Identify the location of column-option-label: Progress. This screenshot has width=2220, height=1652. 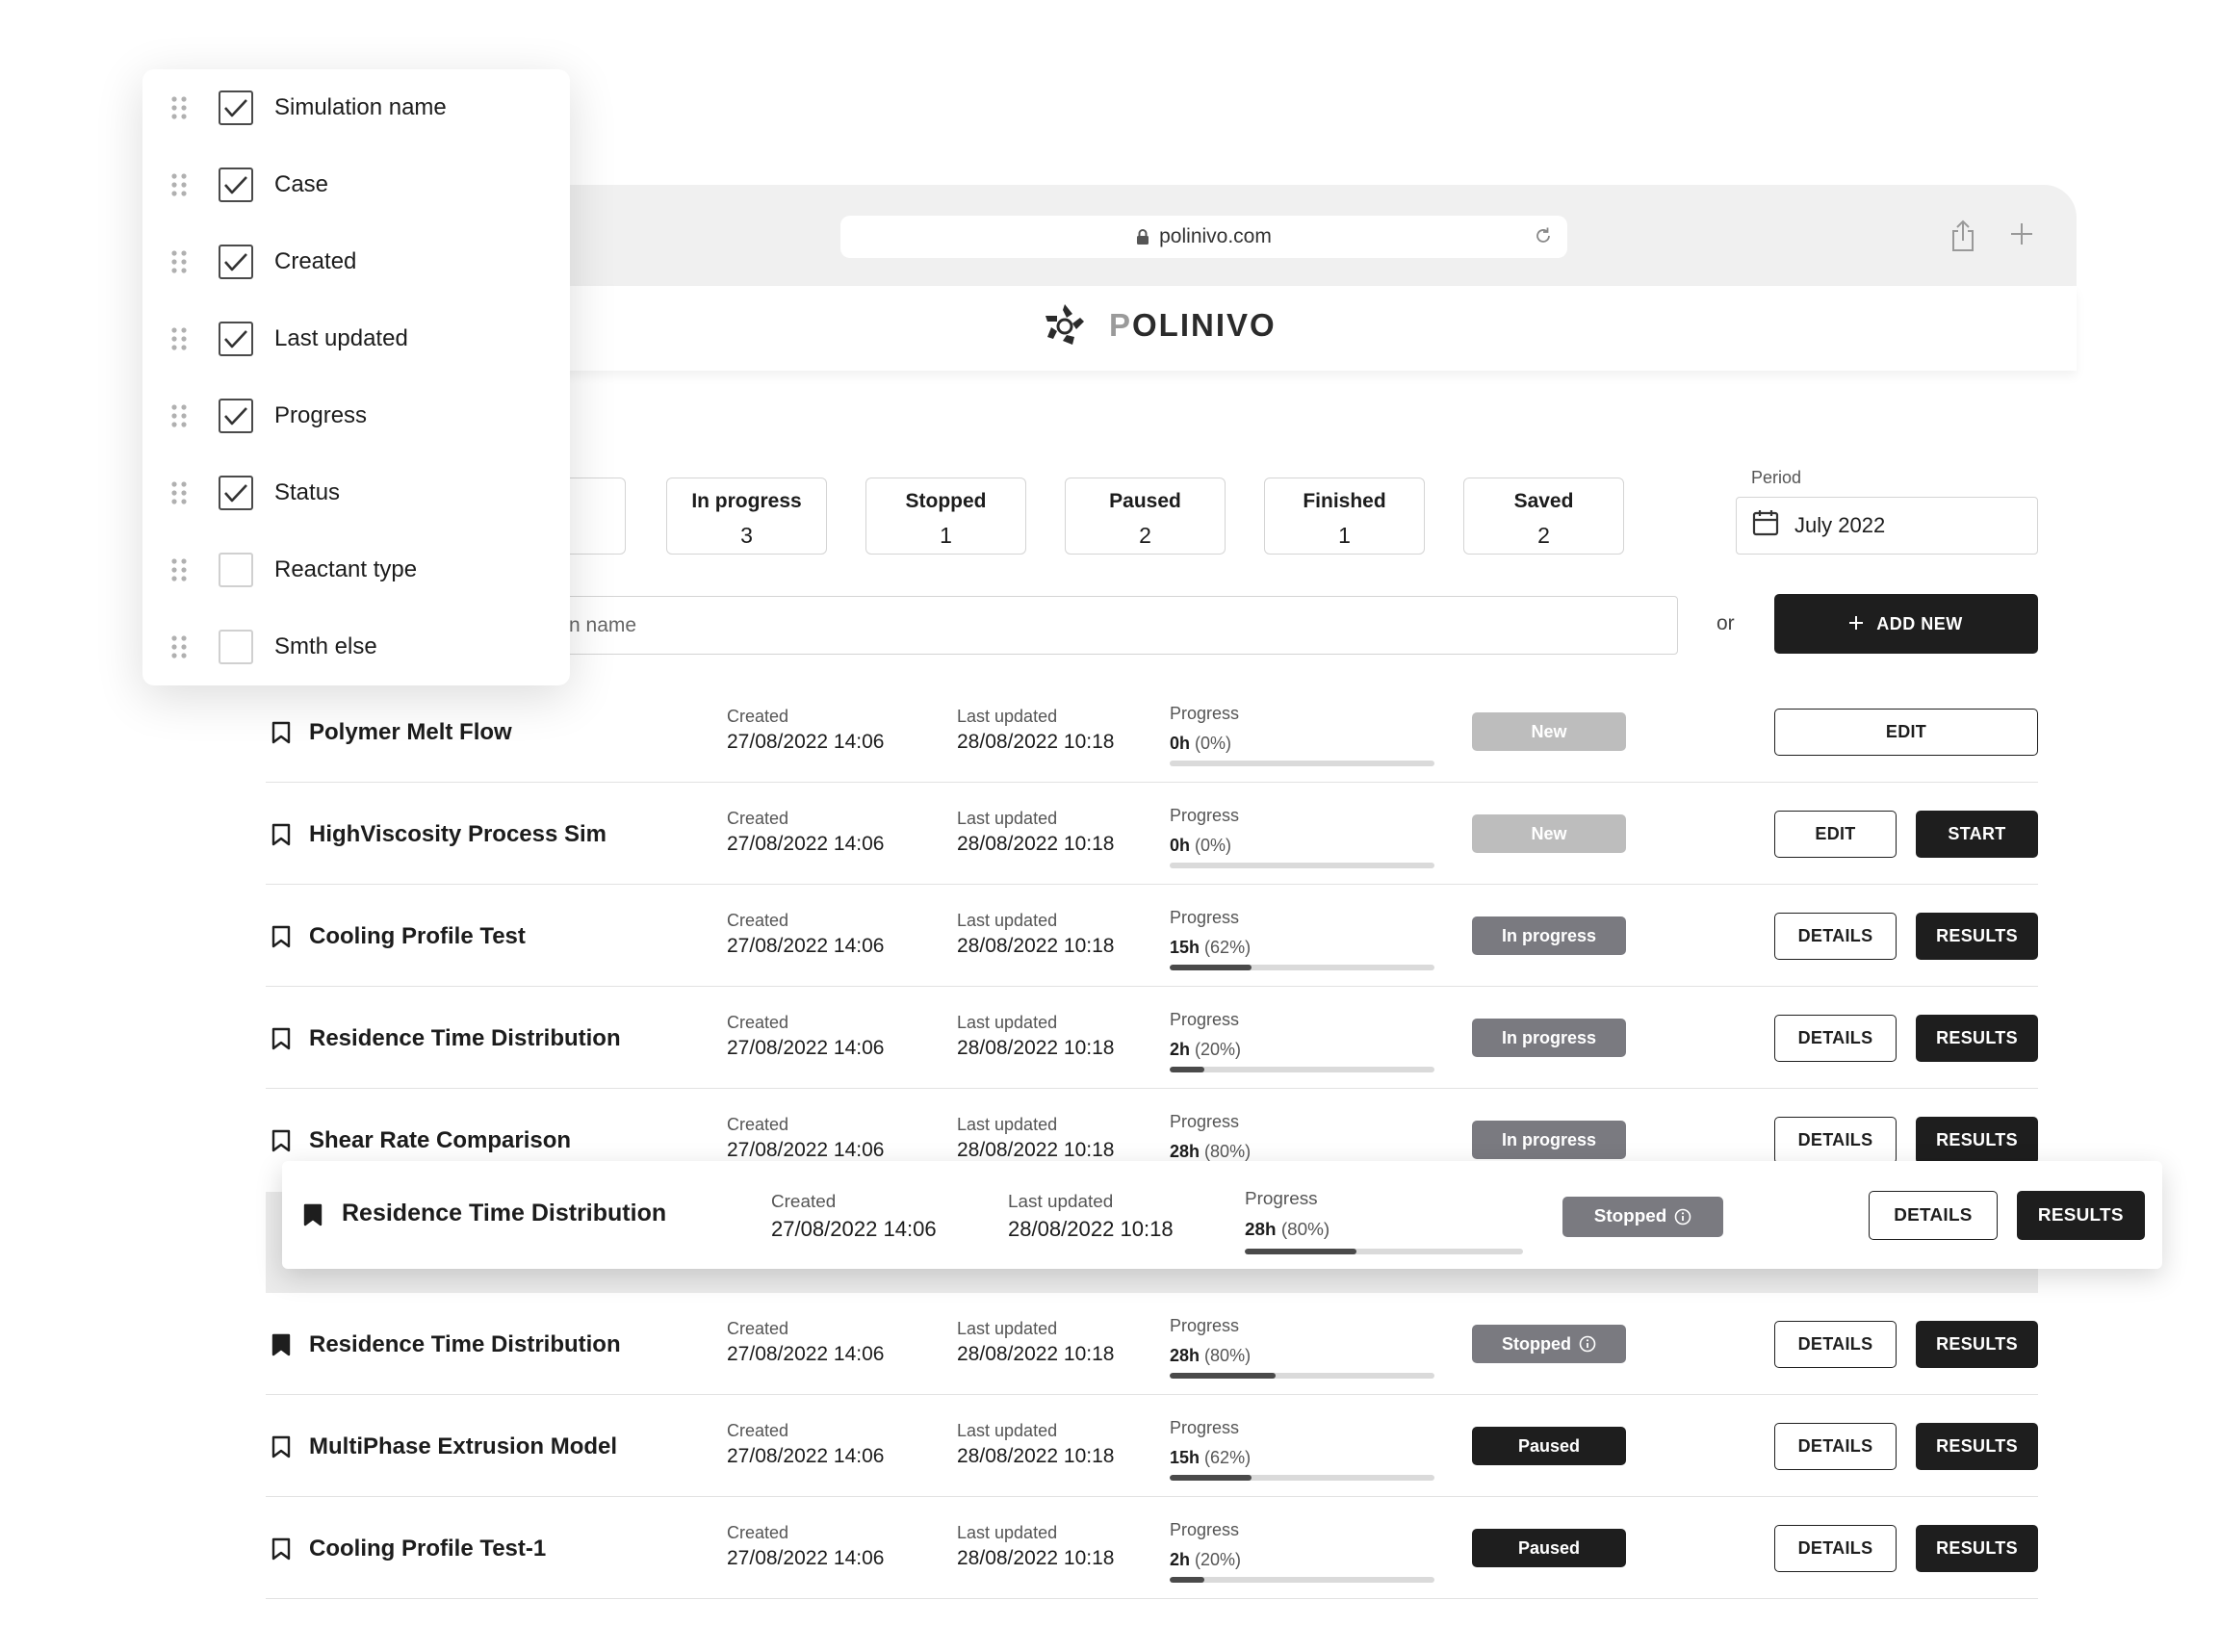
(321, 415).